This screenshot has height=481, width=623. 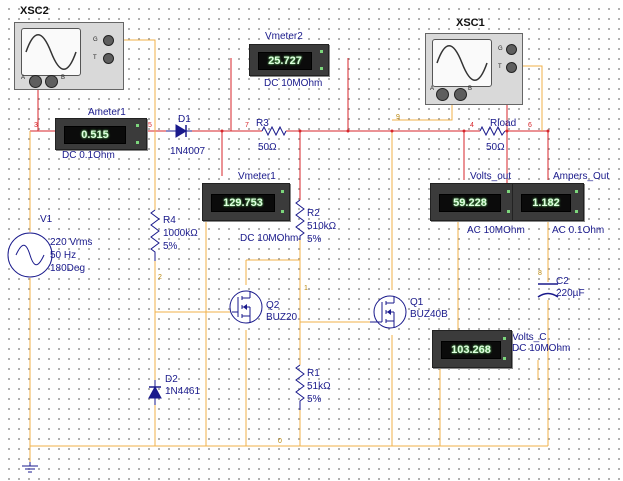 I want to click on volts-out-name: Volts_out, so click(x=491, y=176).